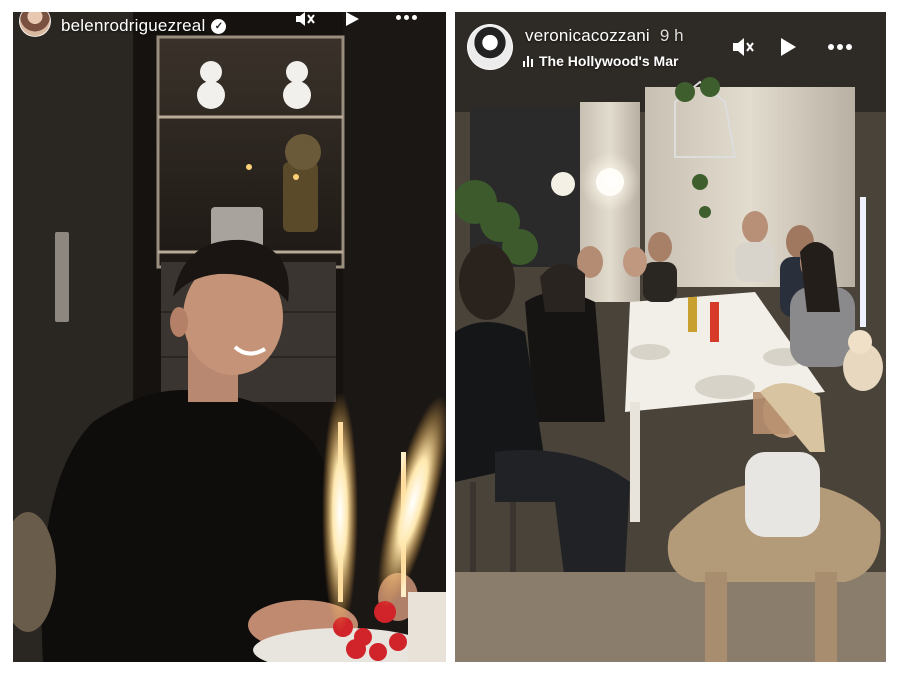  I want to click on username: veronicacozzani, so click(587, 36).